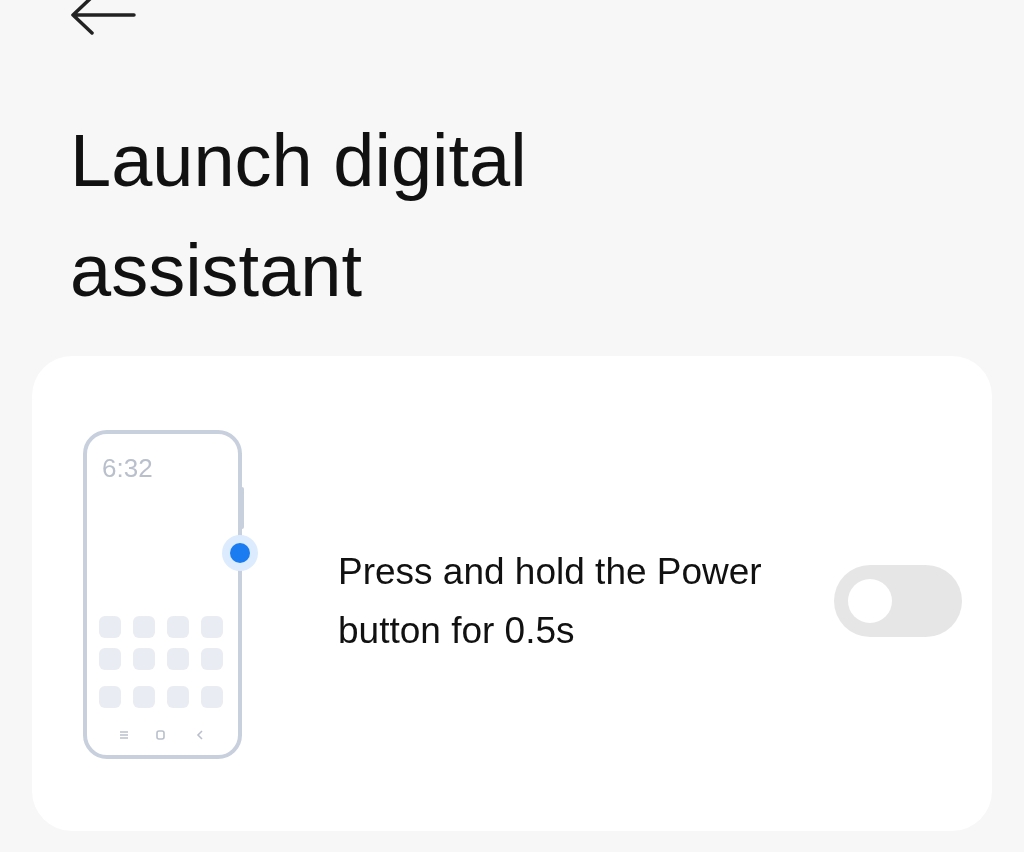 This screenshot has height=852, width=1024. I want to click on clock-text: 6:32, so click(127, 467).